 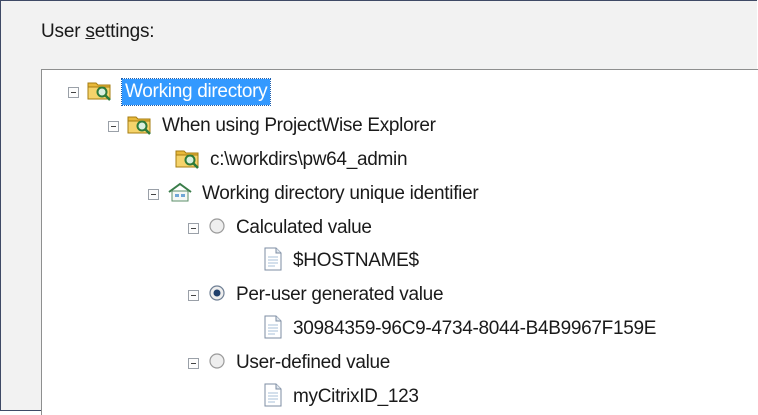 I want to click on tree-node-workdir-path: c:\workdirs\pw64_admin, so click(x=291, y=160).